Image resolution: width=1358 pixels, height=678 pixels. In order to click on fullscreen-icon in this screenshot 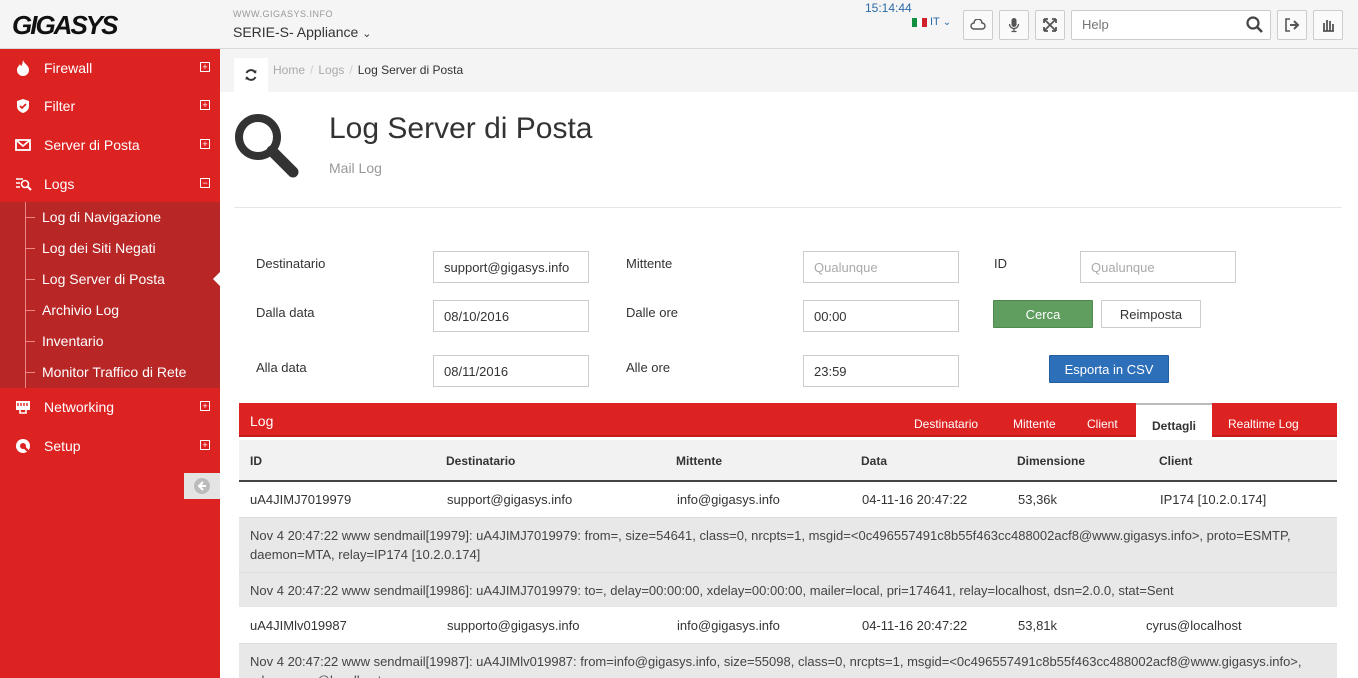, I will do `click(1050, 25)`.